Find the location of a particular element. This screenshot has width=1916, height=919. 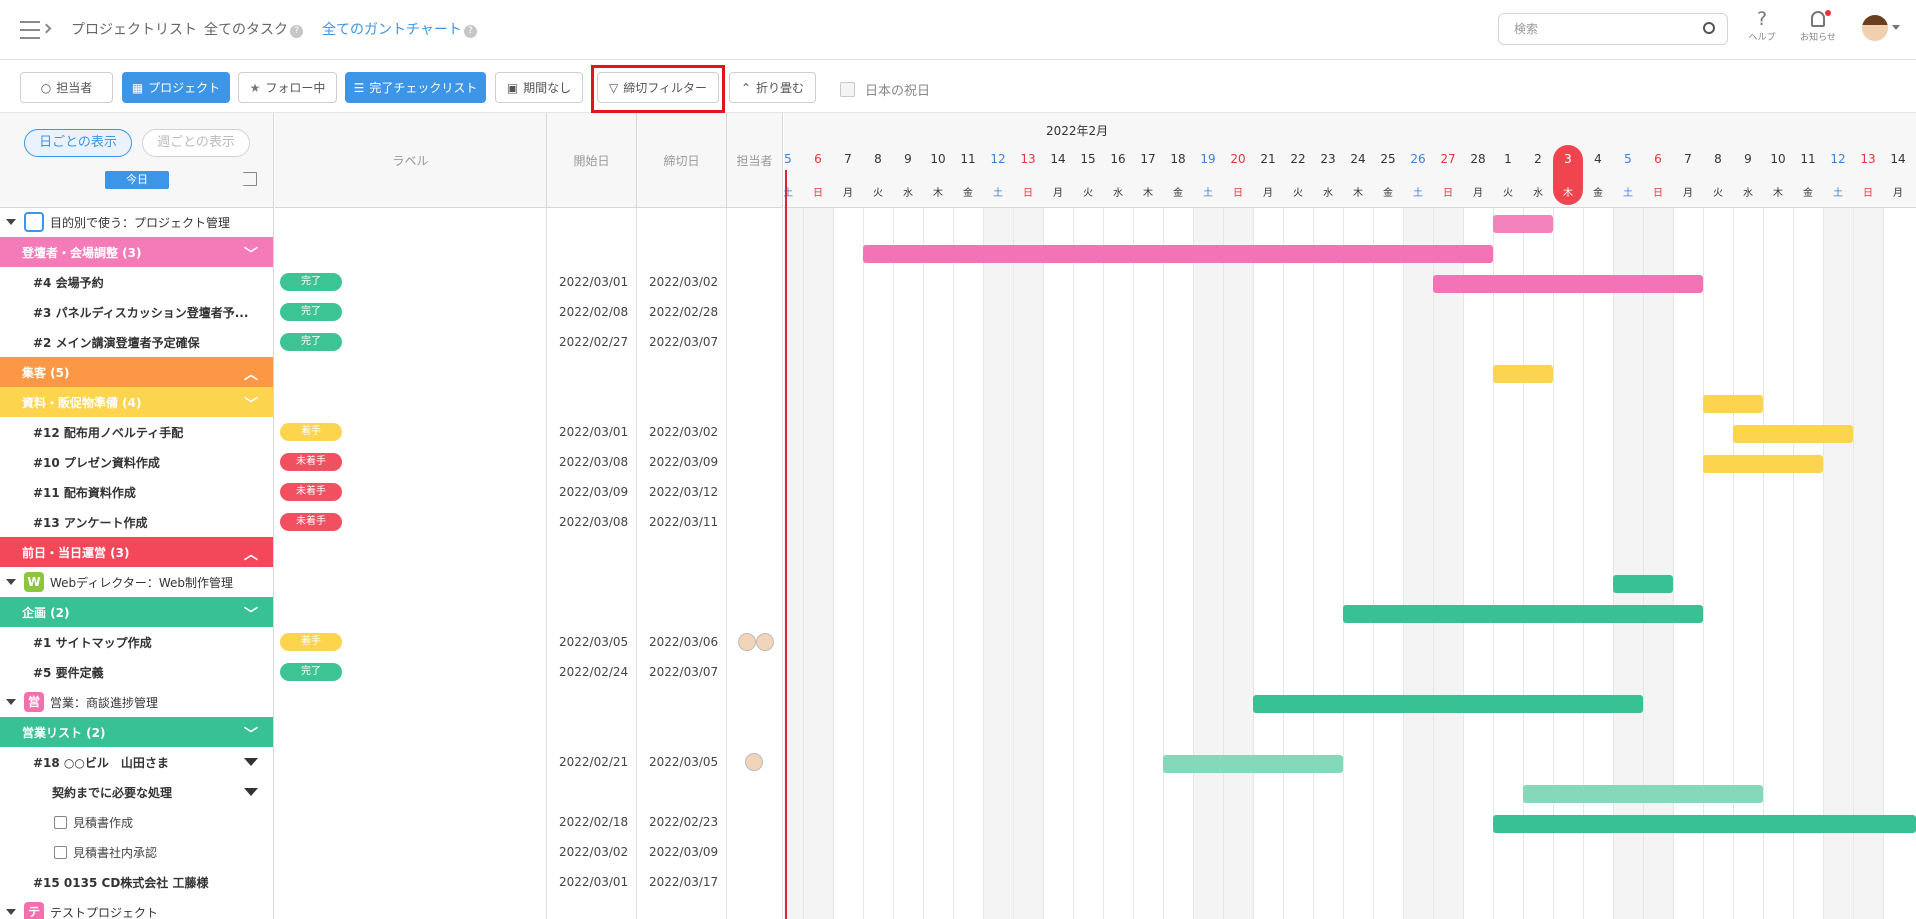

nav-project-list: プロジェクトリスト is located at coordinates (134, 29).